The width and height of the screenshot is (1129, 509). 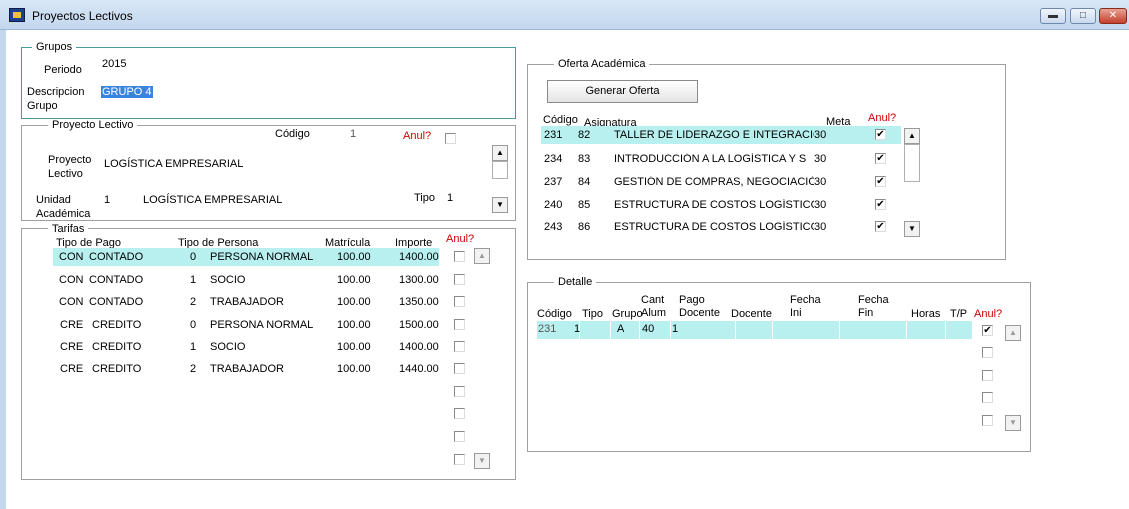 I want to click on tarifas-scroll-up: ▲, so click(x=482, y=256).